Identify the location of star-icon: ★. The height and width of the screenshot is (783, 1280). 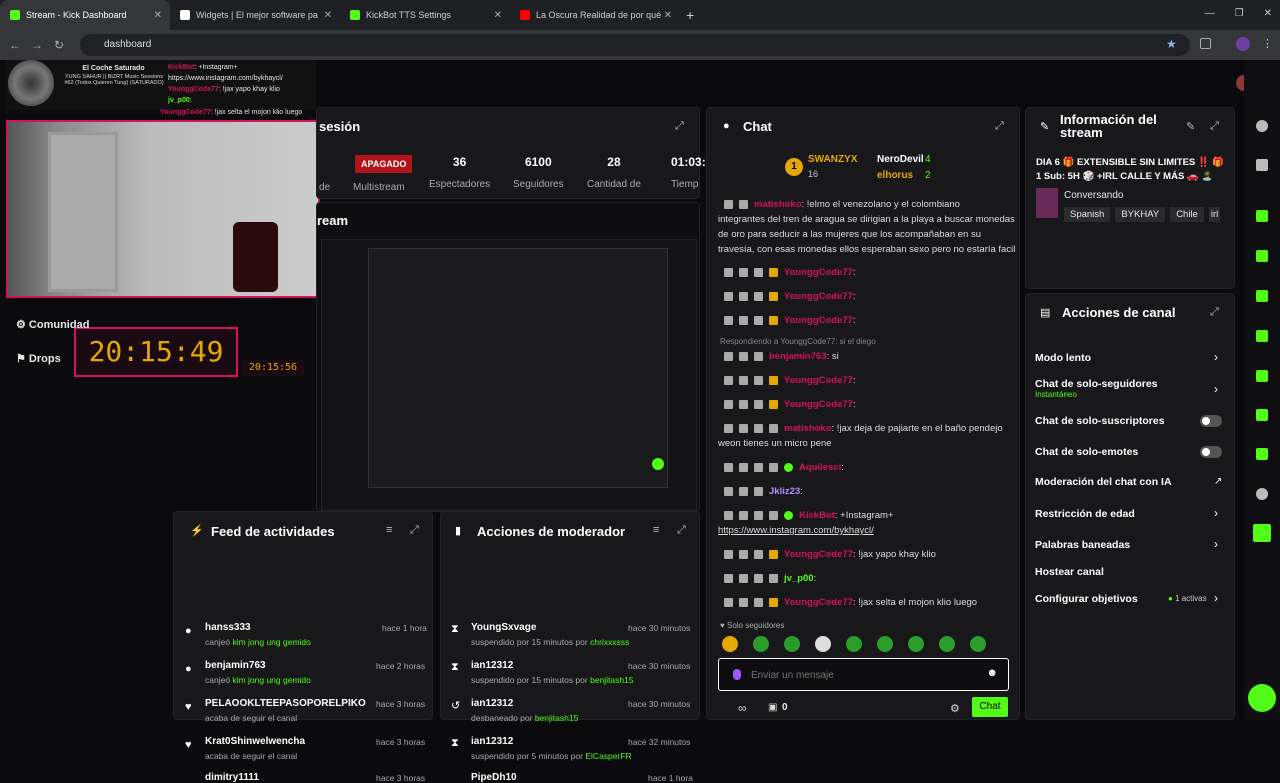
(1171, 44).